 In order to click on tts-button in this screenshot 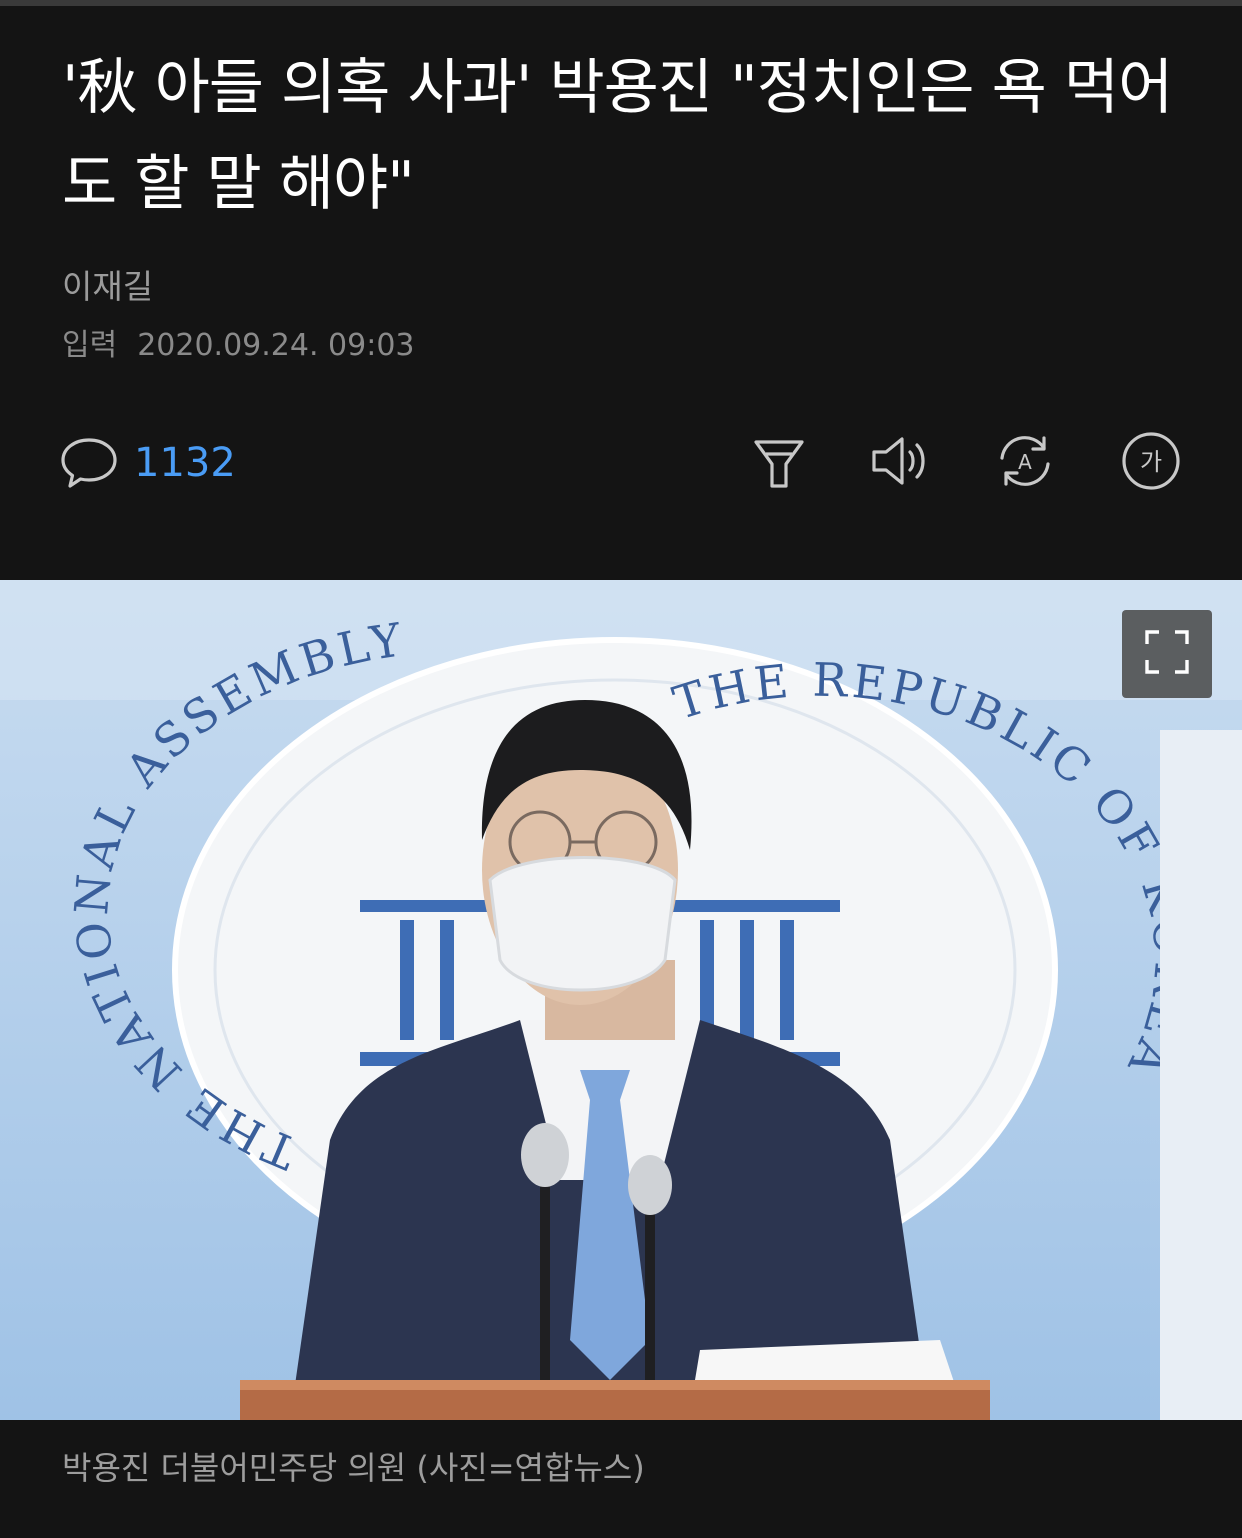, I will do `click(899, 463)`.